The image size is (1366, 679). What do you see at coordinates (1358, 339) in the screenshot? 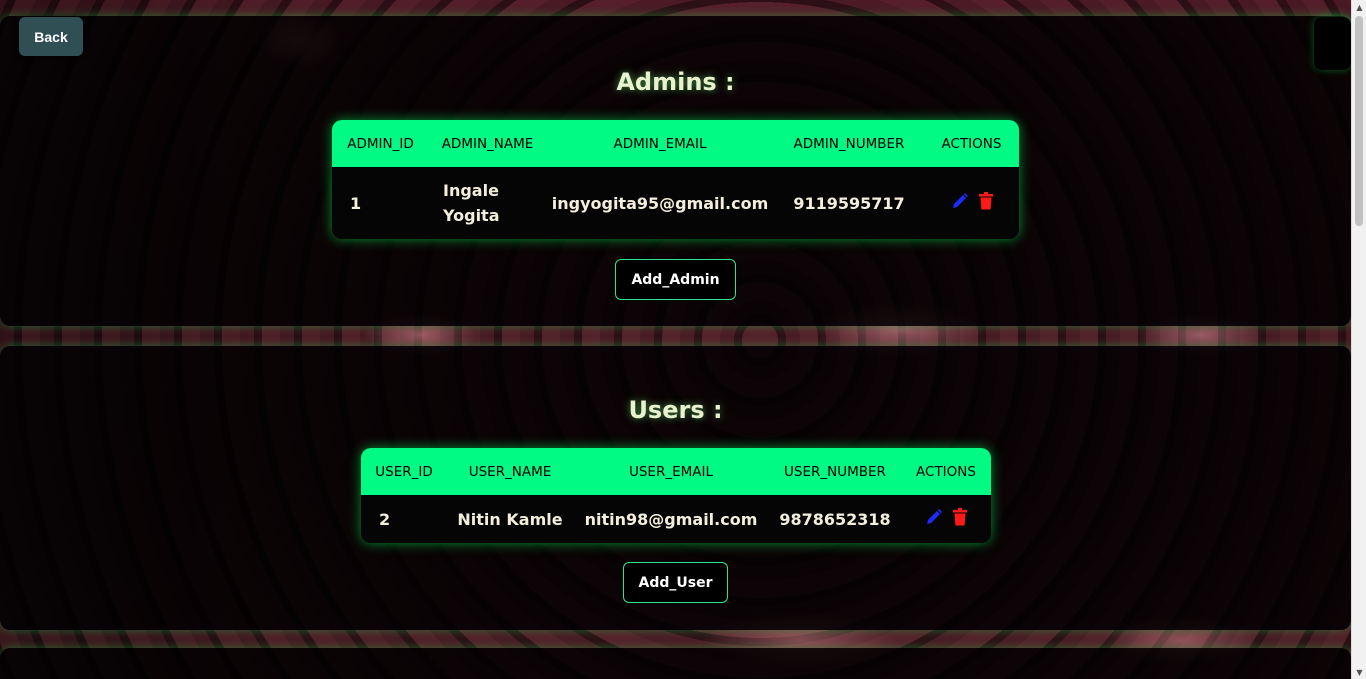
I see `page-scrollbar: ▲ ▼` at bounding box center [1358, 339].